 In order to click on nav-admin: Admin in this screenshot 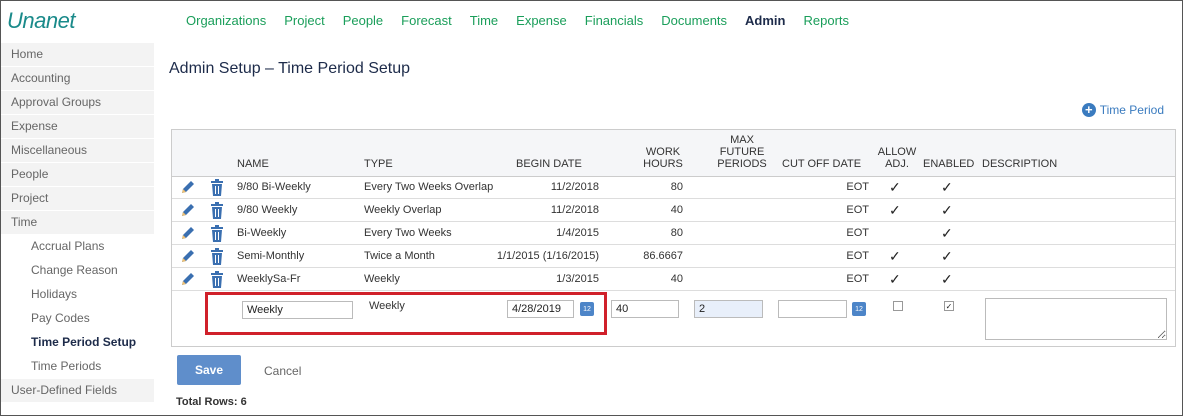, I will do `click(765, 20)`.